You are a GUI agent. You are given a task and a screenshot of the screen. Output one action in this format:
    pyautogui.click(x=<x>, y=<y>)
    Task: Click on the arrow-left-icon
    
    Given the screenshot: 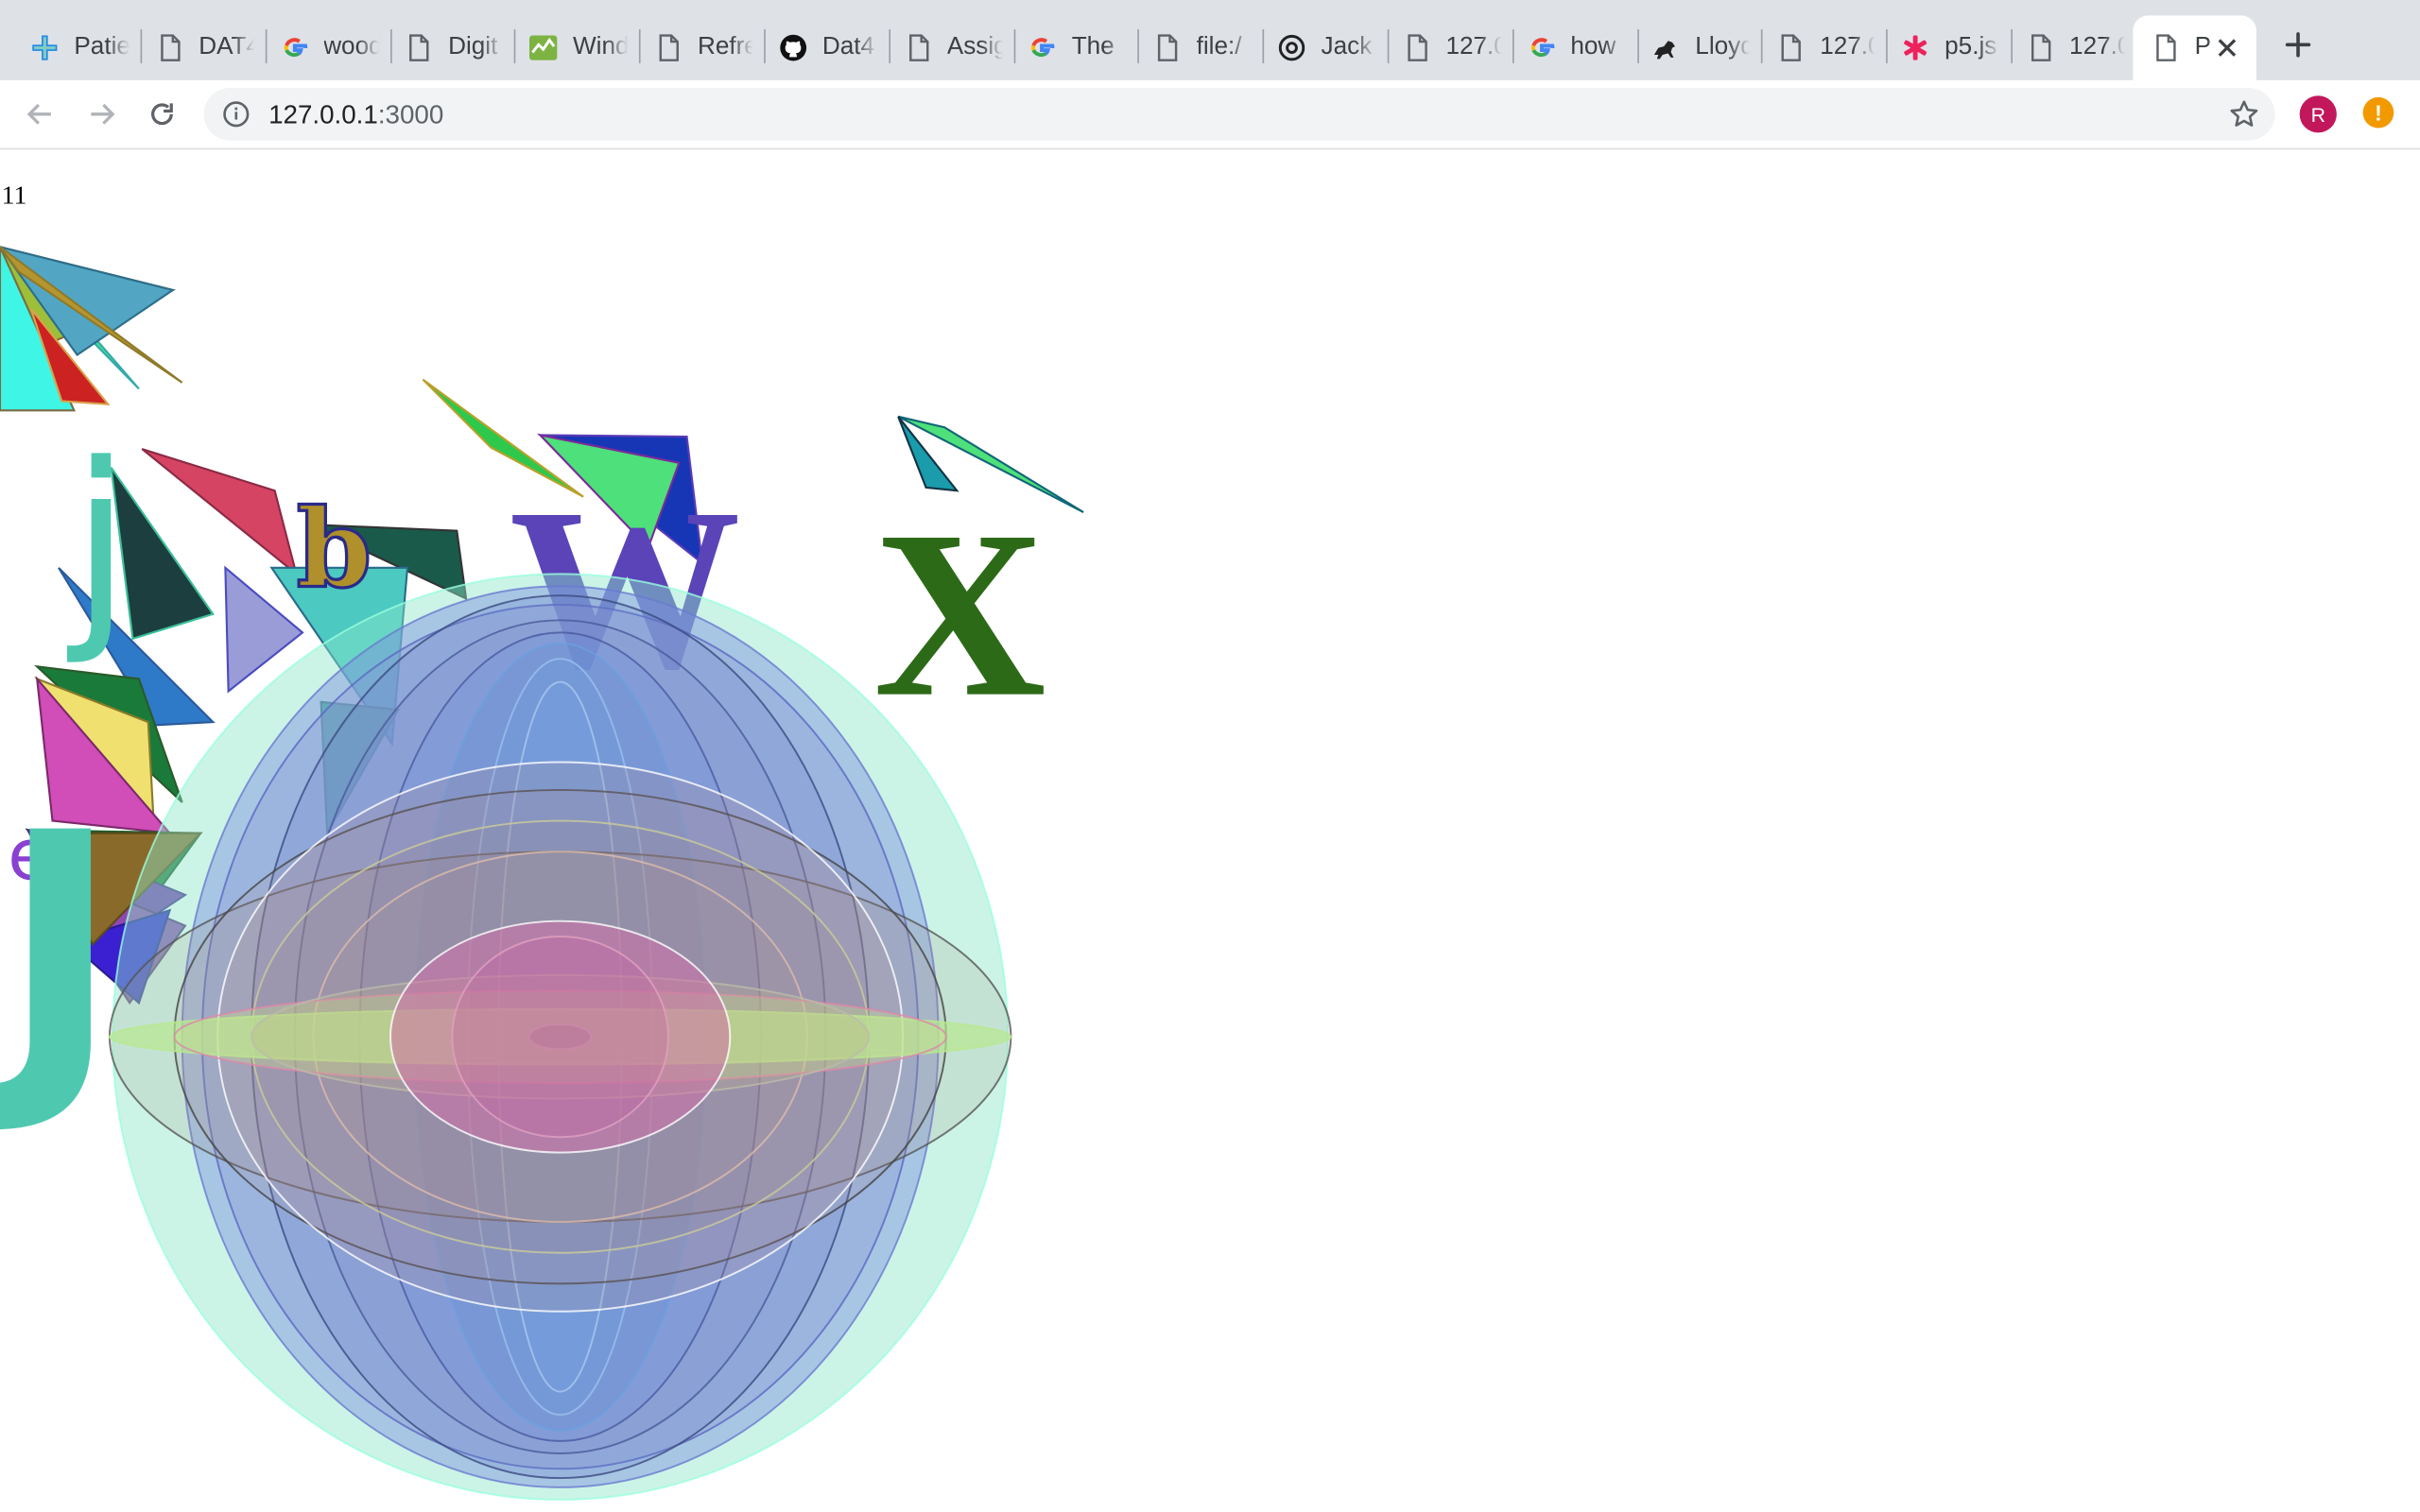 What is the action you would take?
    pyautogui.click(x=38, y=114)
    